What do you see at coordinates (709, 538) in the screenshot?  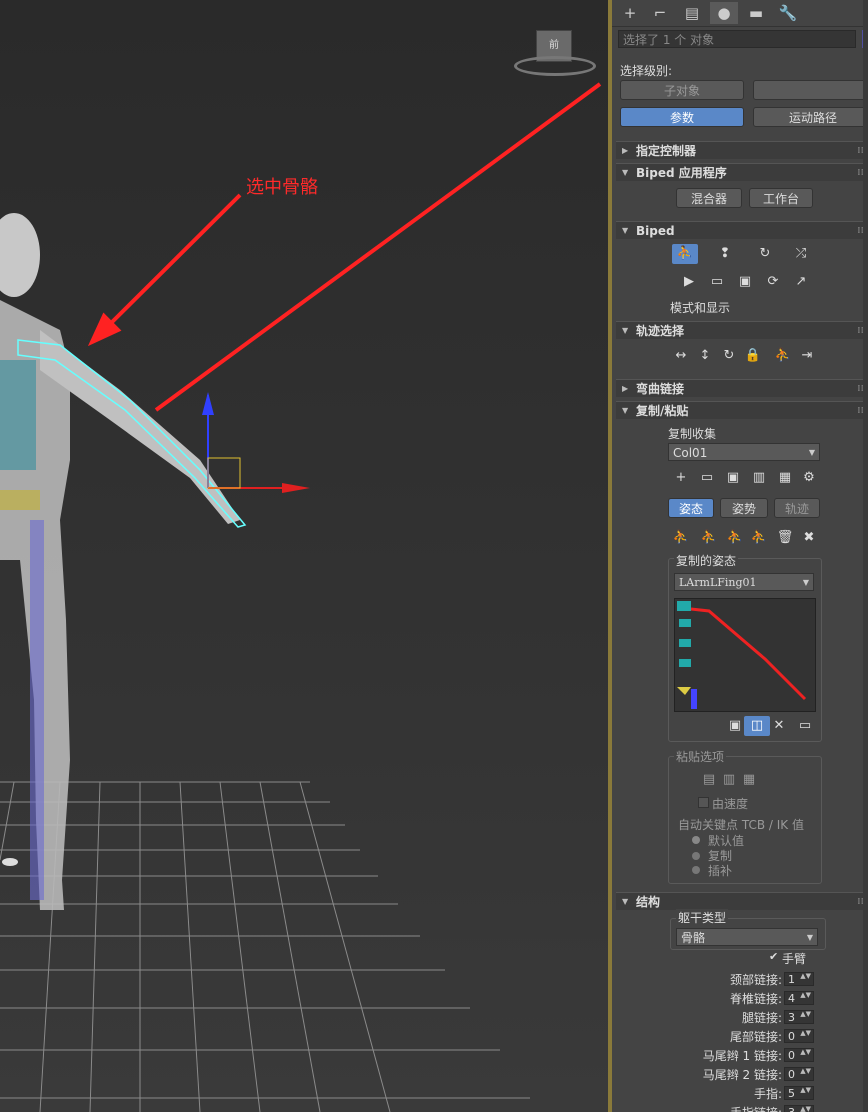 I see `paste-pose-icon: ⛹` at bounding box center [709, 538].